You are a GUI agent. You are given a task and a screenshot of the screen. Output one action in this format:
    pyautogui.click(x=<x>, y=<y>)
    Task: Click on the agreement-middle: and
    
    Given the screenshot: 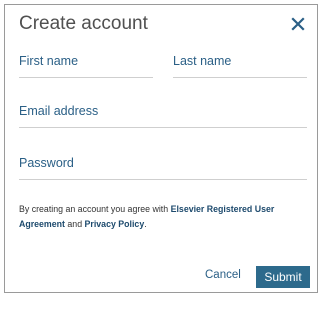 What is the action you would take?
    pyautogui.click(x=75, y=224)
    